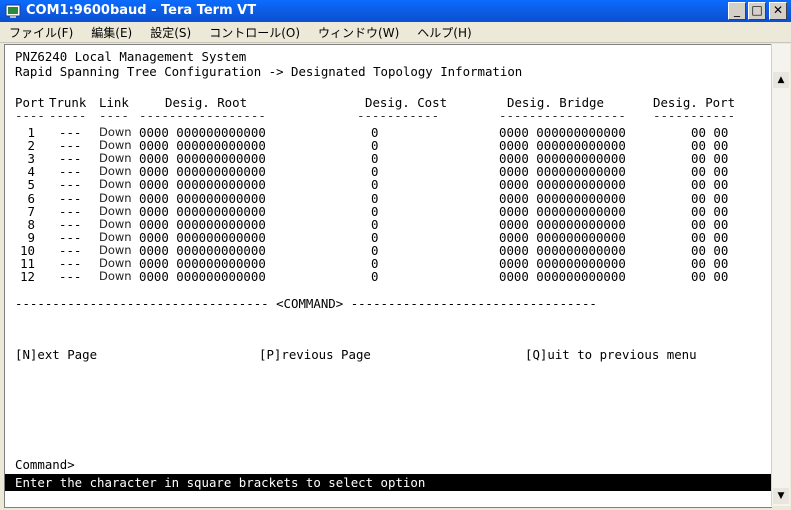  I want to click on cell-link: Down, so click(115, 276).